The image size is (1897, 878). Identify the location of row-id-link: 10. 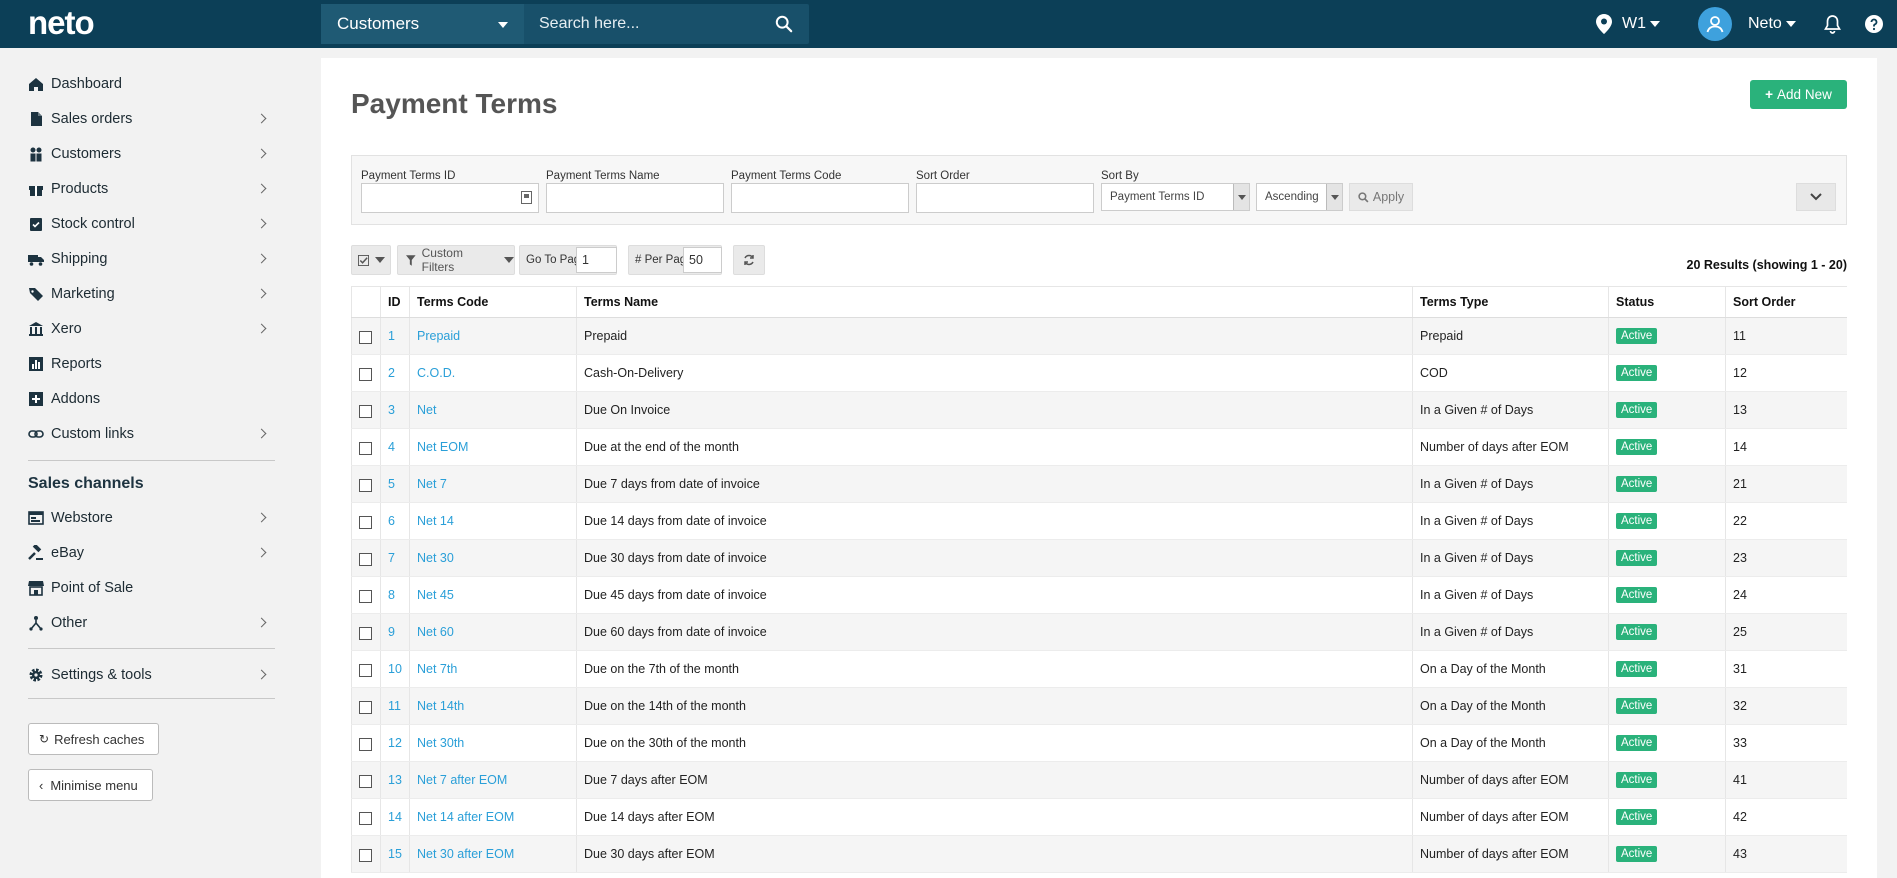
(395, 669).